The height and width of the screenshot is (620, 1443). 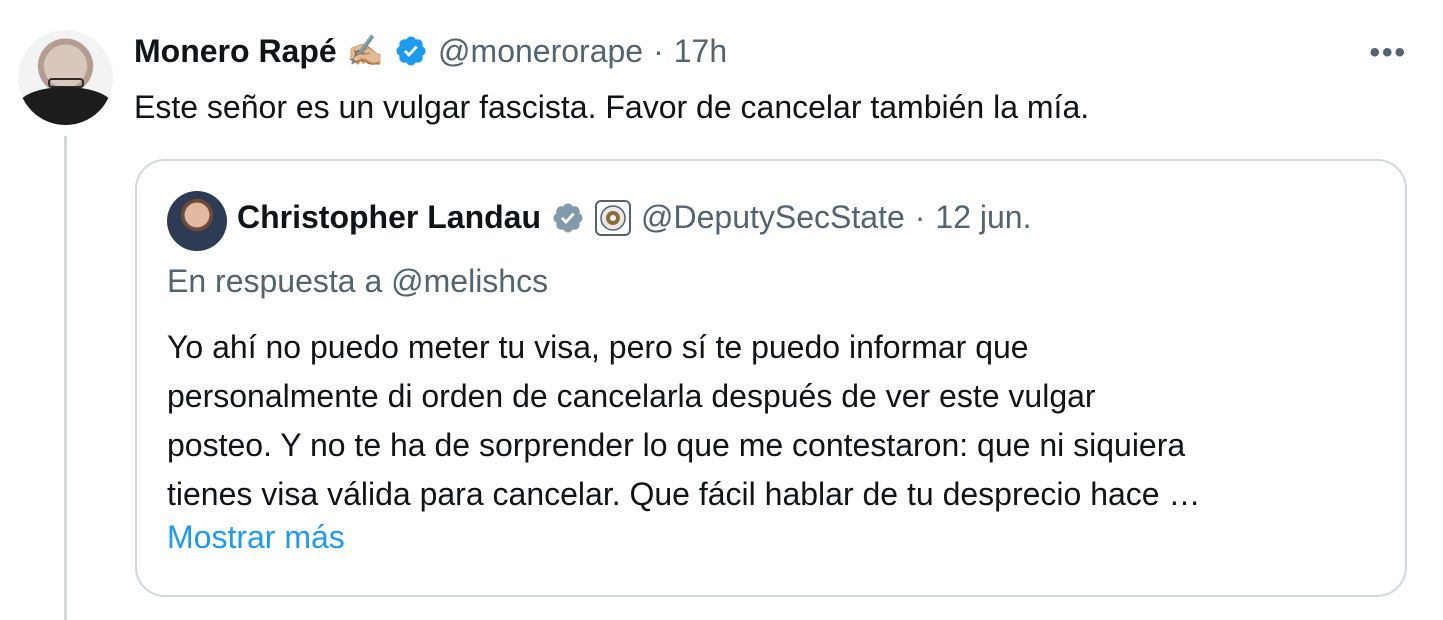 What do you see at coordinates (540, 51) in the screenshot?
I see `author-handle: @monerorape` at bounding box center [540, 51].